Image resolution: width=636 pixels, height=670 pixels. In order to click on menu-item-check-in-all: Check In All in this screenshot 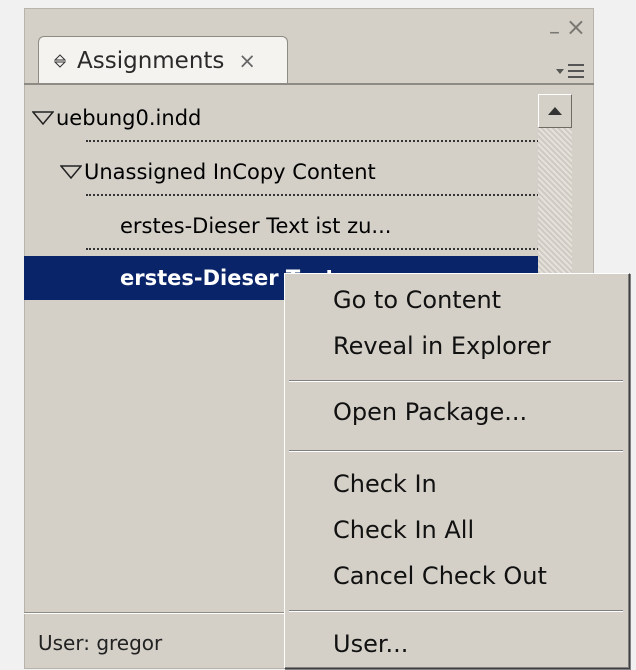, I will do `click(403, 530)`.